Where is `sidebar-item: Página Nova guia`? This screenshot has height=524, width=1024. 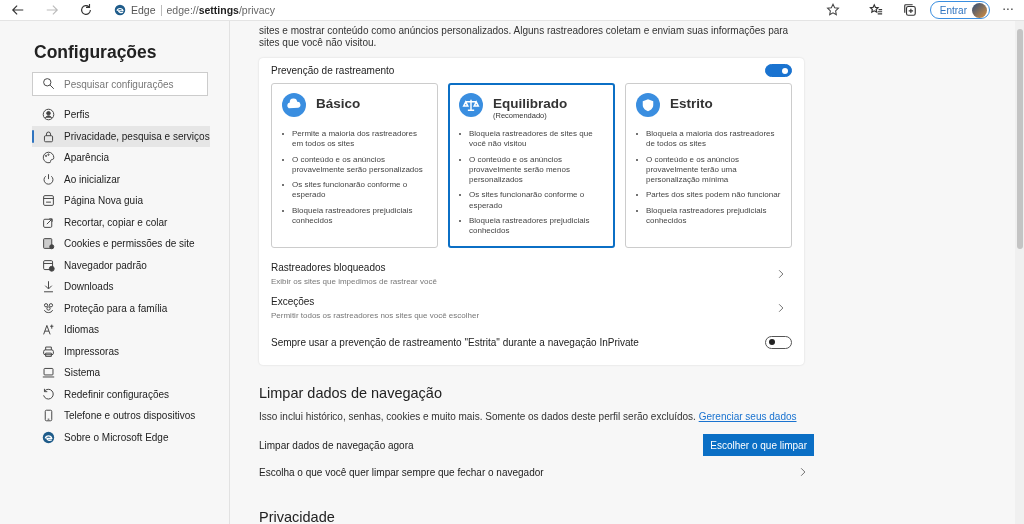
sidebar-item: Página Nova guia is located at coordinates (121, 201).